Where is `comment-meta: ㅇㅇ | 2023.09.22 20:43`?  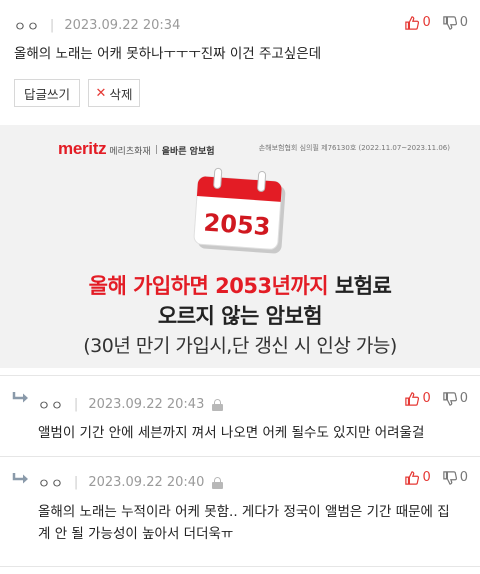 comment-meta: ㅇㅇ | 2023.09.22 20:43 is located at coordinates (131, 404).